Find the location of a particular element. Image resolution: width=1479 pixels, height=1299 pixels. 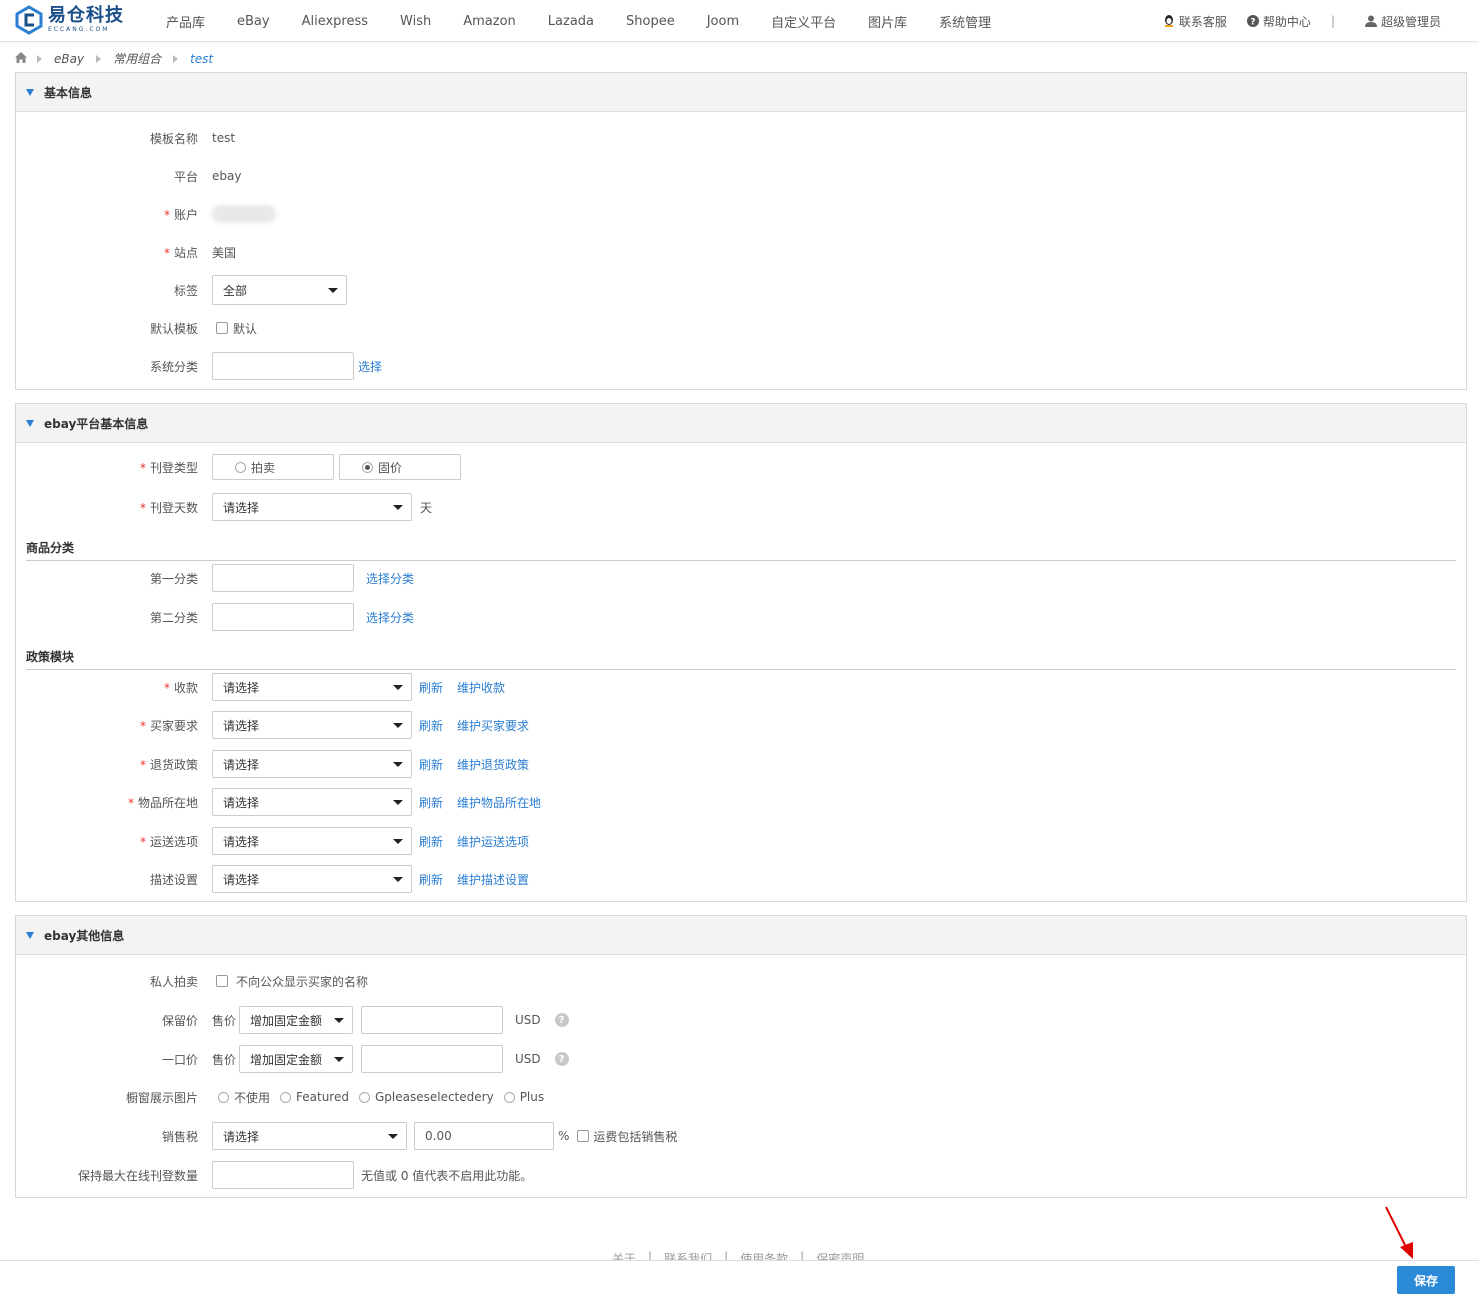

gallery-featured-radio is located at coordinates (286, 1097).